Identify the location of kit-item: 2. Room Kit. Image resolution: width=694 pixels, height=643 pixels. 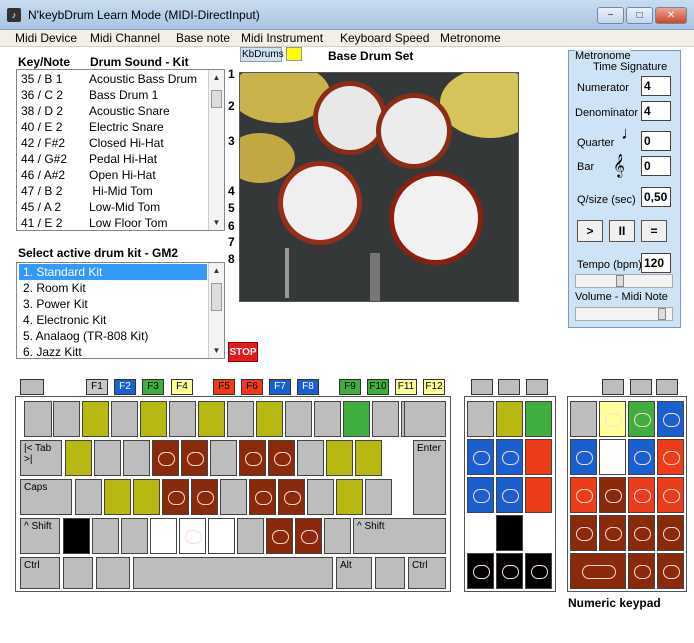
(113, 288).